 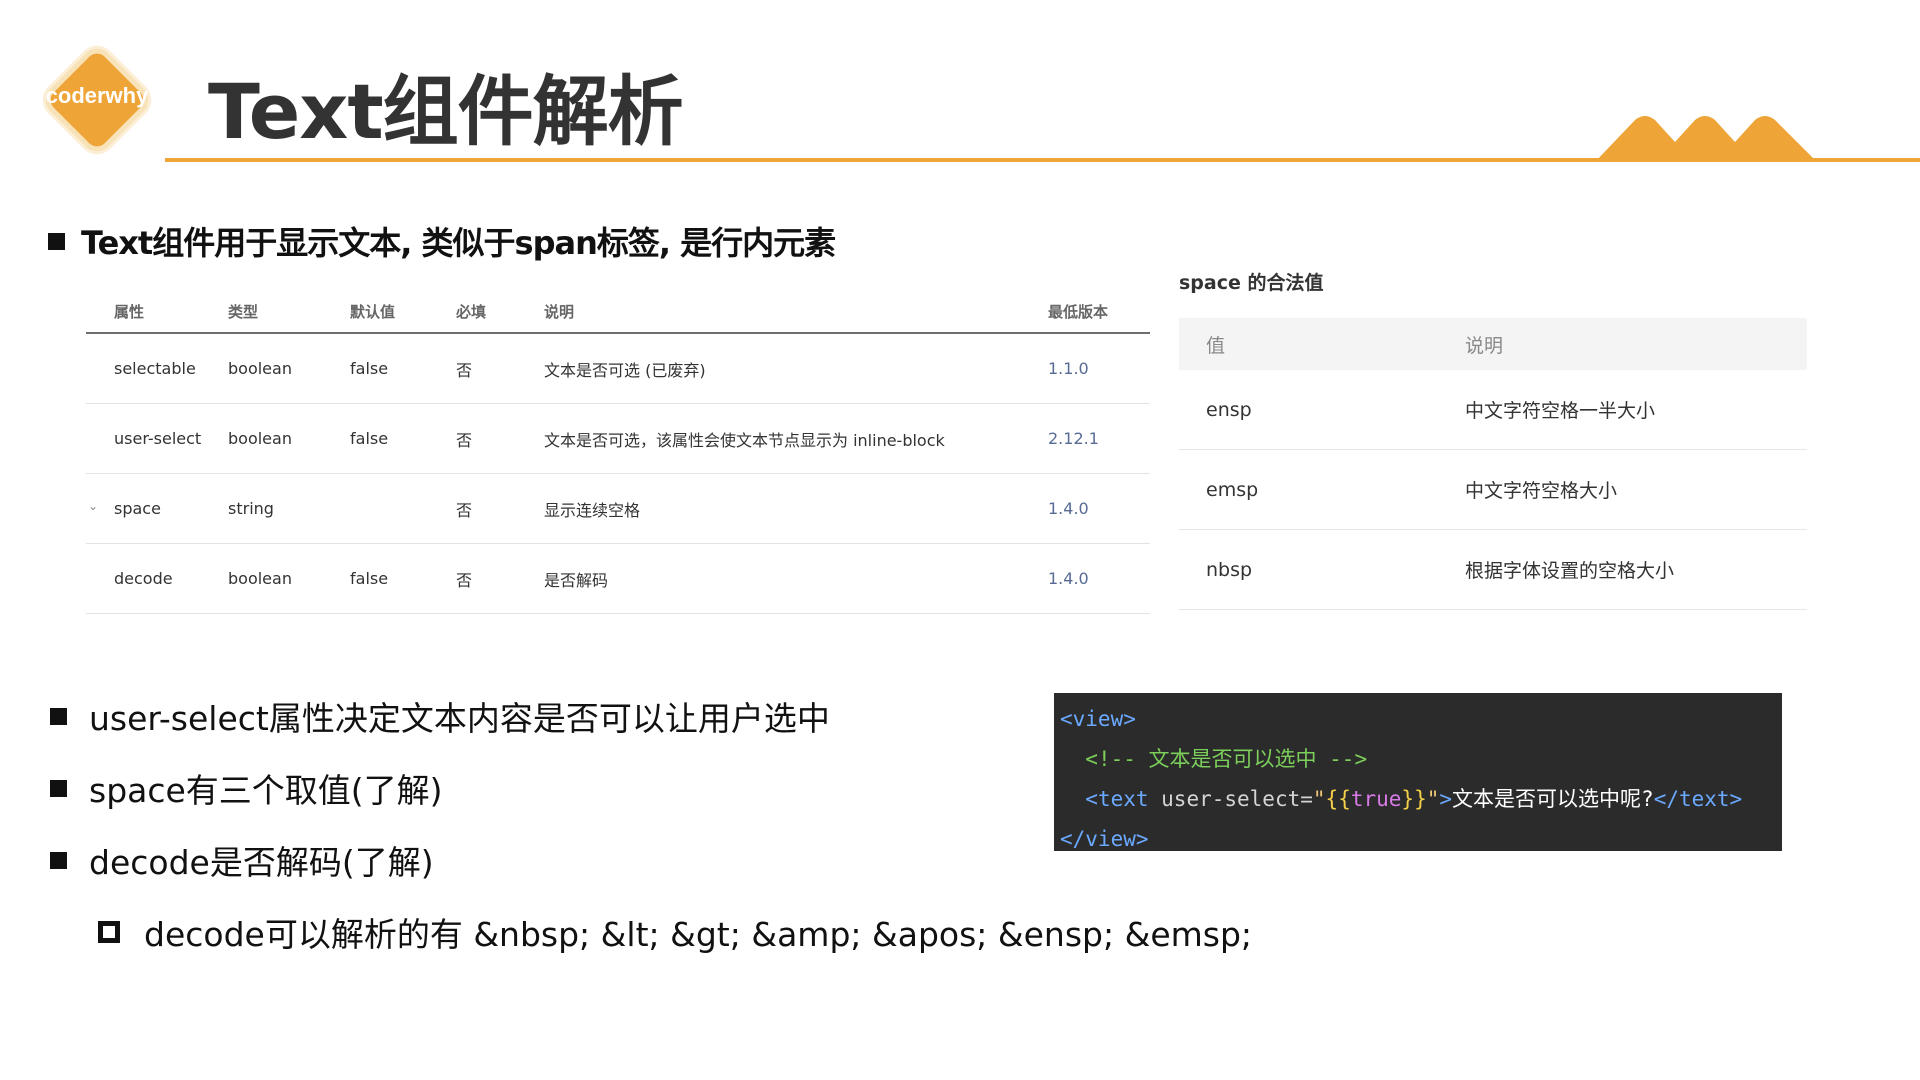 I want to click on code-token: <view>, so click(x=1098, y=719).